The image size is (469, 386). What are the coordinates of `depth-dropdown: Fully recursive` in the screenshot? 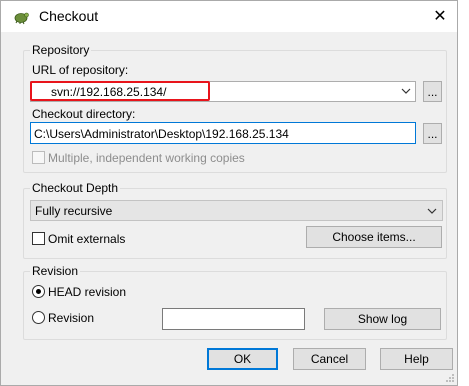 It's located at (236, 210).